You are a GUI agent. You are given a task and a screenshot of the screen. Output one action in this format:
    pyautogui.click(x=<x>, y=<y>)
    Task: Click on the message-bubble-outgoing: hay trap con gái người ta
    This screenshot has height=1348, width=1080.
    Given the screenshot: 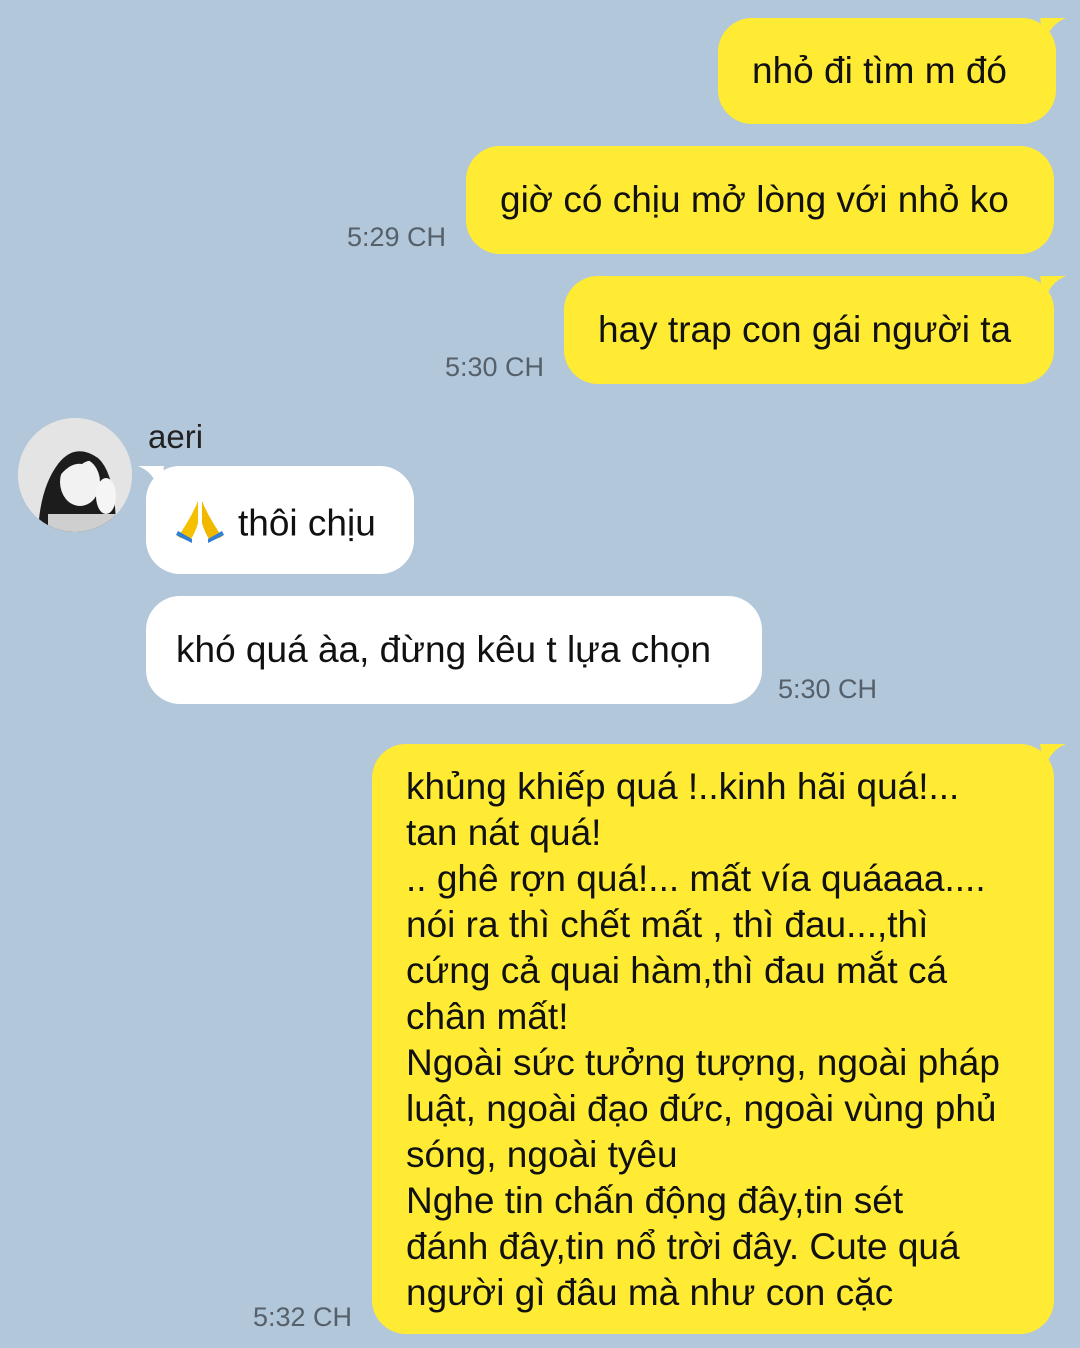 What is the action you would take?
    pyautogui.click(x=809, y=330)
    